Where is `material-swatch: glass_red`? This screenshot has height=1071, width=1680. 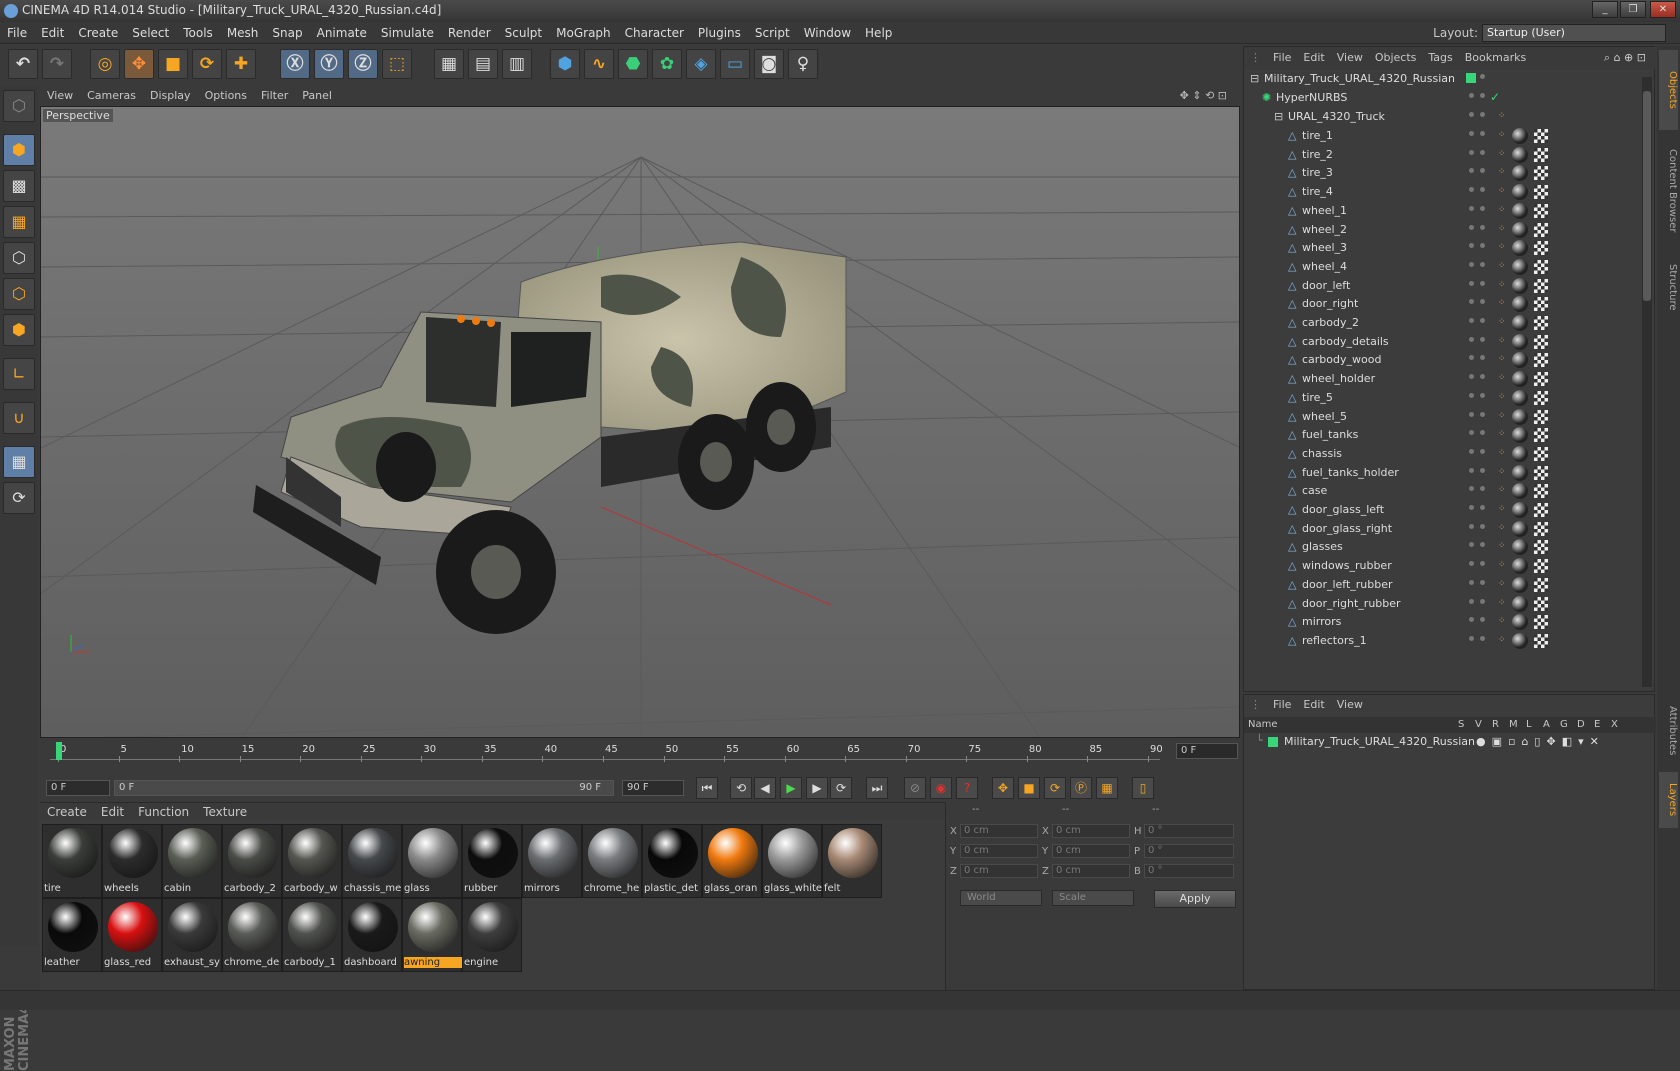
material-swatch: glass_red is located at coordinates (132, 935).